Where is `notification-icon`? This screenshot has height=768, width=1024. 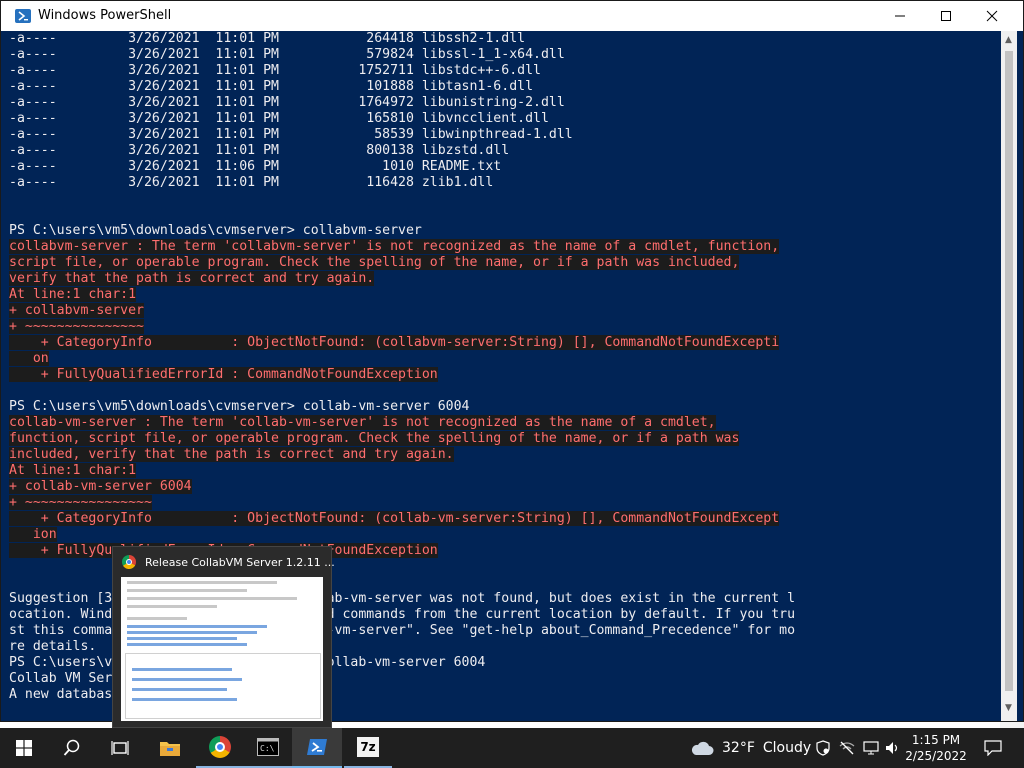 notification-icon is located at coordinates (993, 748).